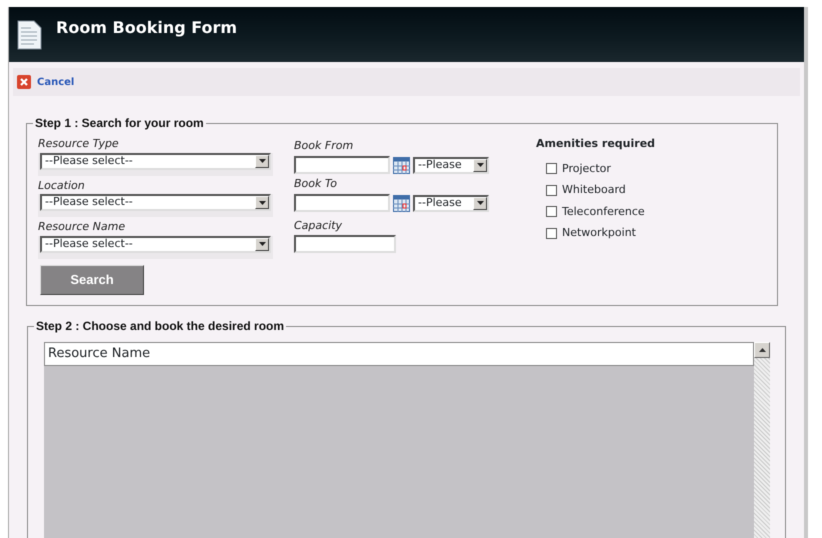 The width and height of the screenshot is (822, 538). Describe the element at coordinates (98, 354) in the screenshot. I see `column-header: Resource Name` at that location.